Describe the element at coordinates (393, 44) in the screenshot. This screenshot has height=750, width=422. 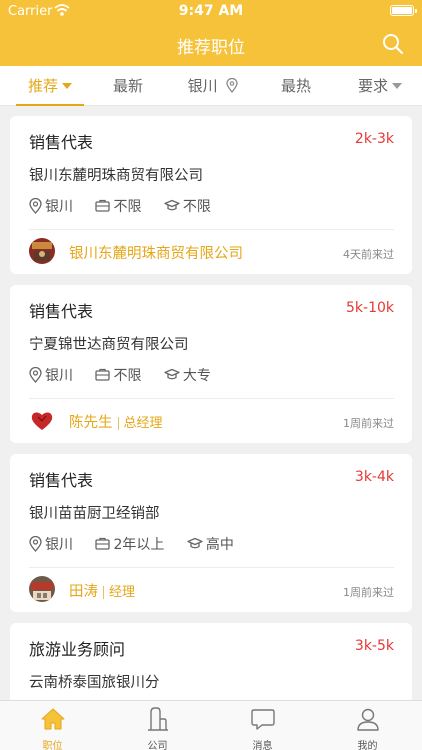
I see `search-icon` at that location.